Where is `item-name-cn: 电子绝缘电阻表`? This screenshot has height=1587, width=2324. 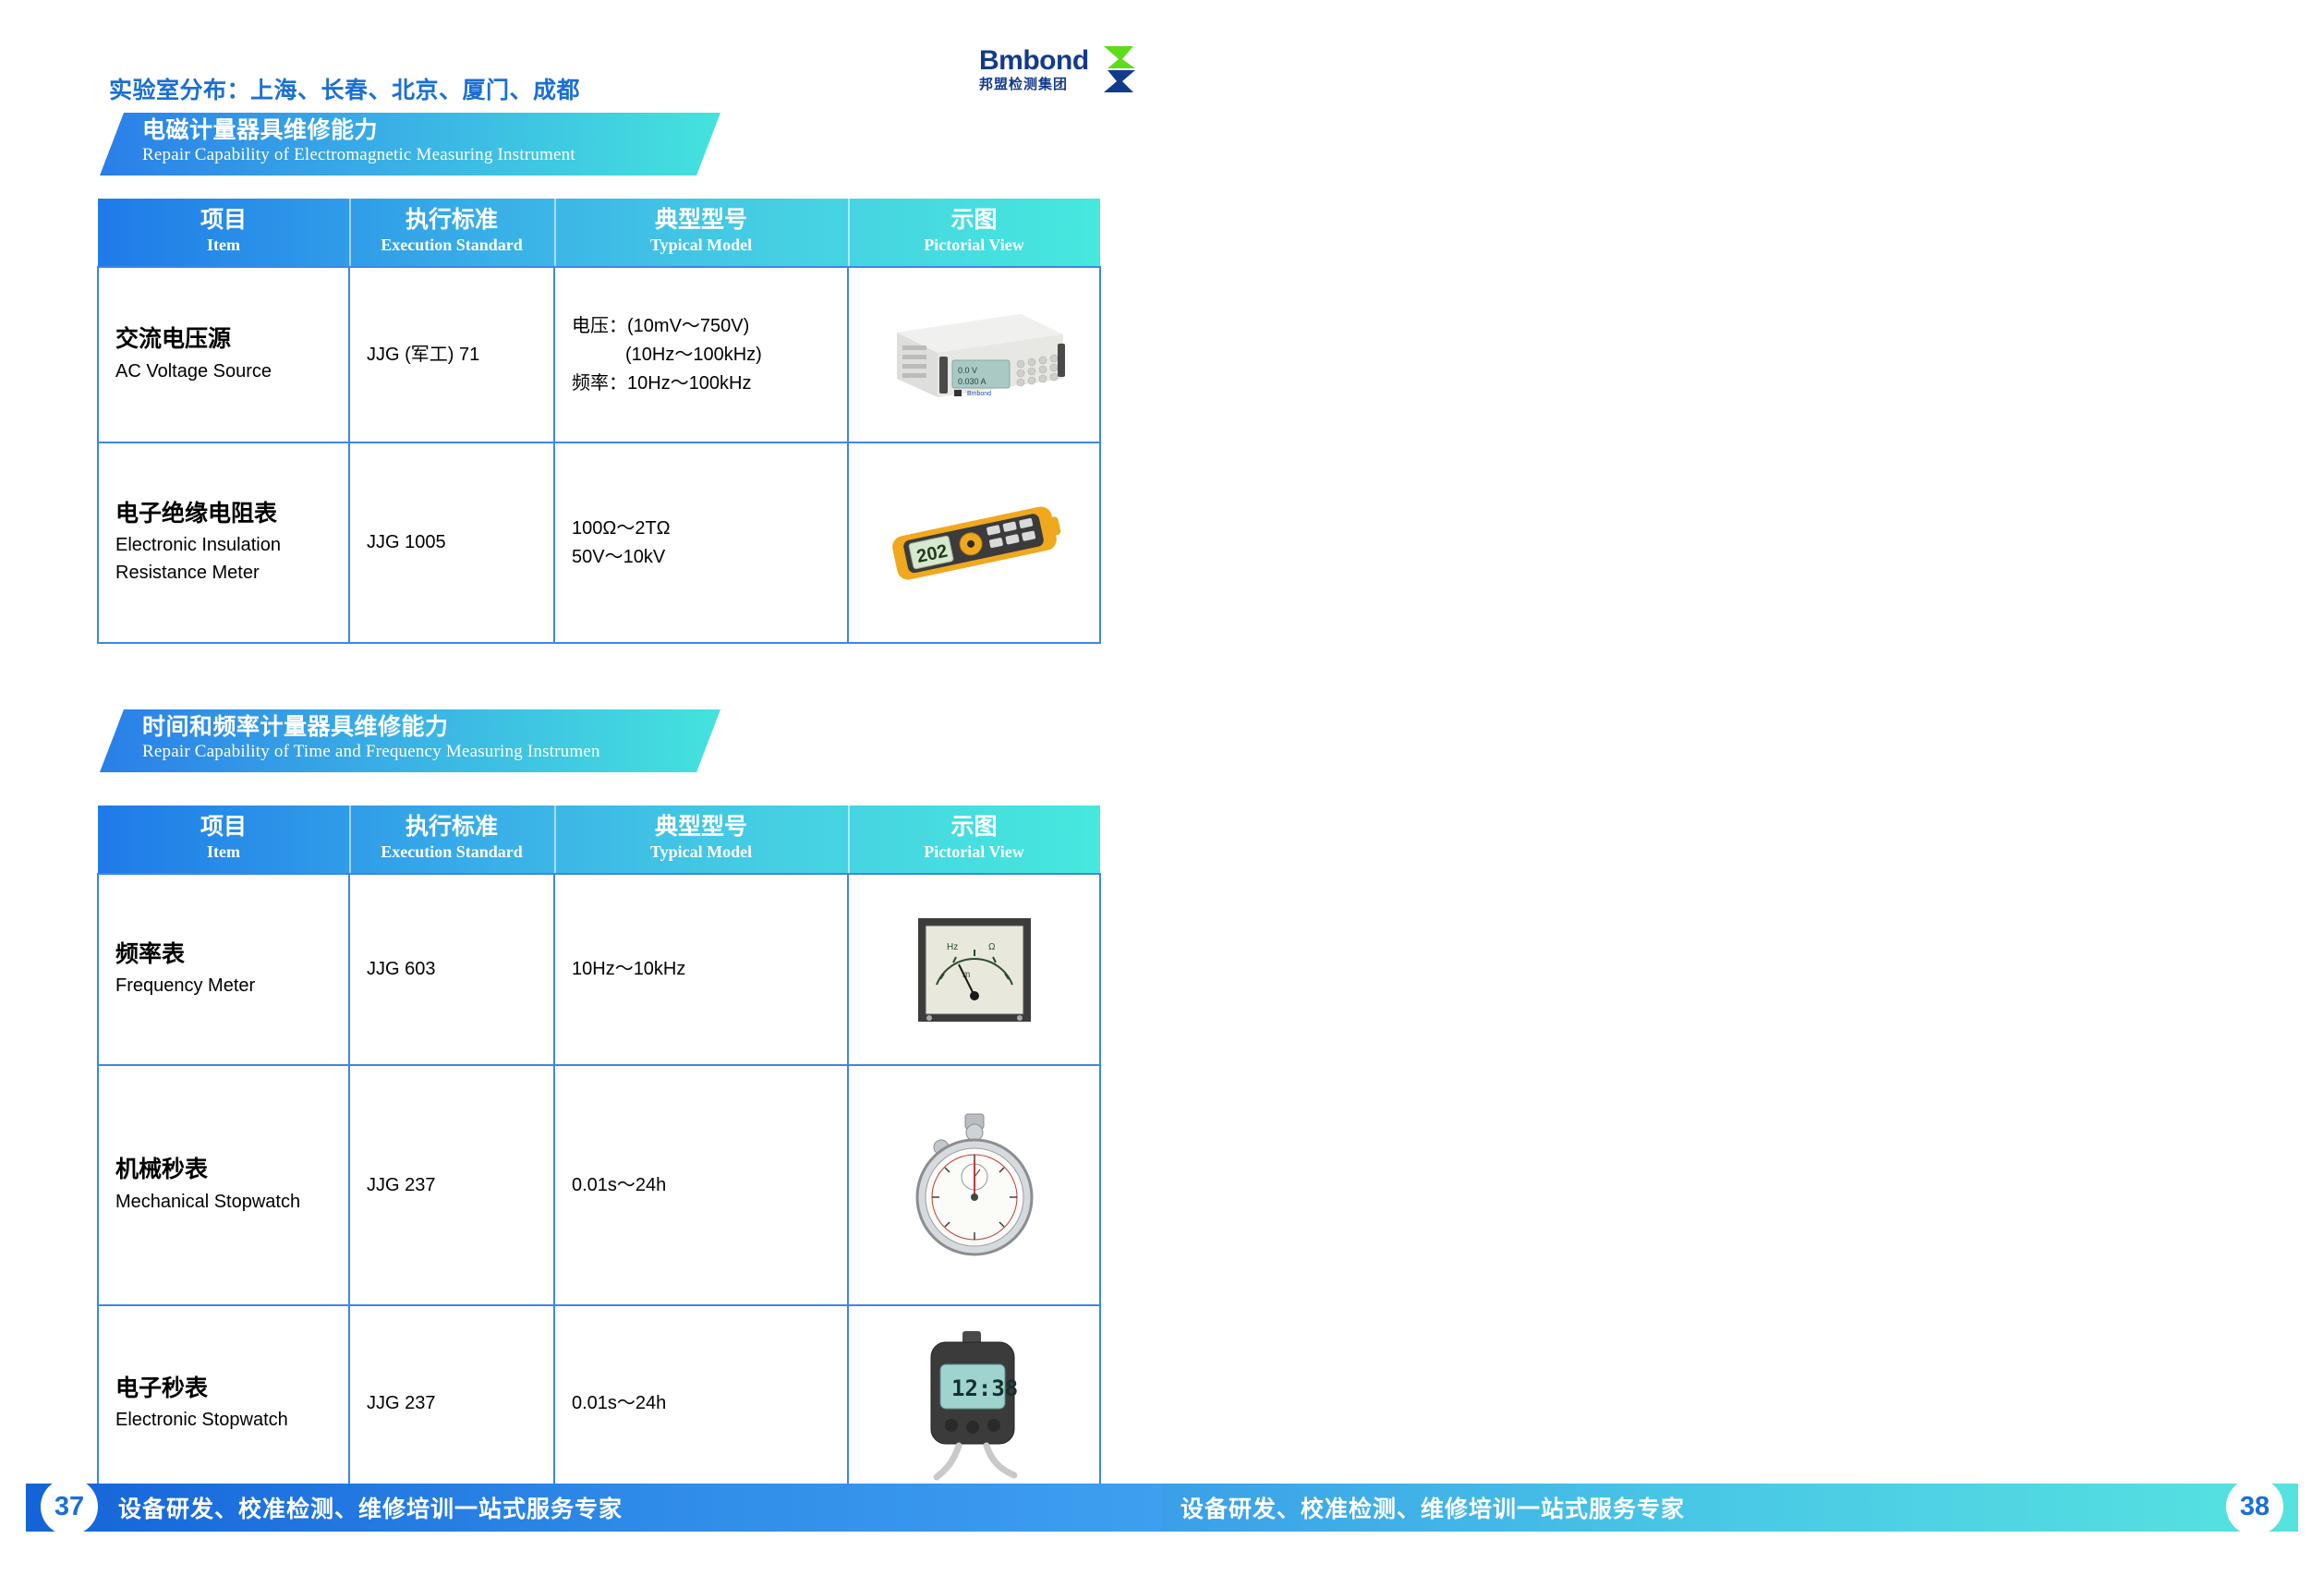 item-name-cn: 电子绝缘电阻表 is located at coordinates (196, 513).